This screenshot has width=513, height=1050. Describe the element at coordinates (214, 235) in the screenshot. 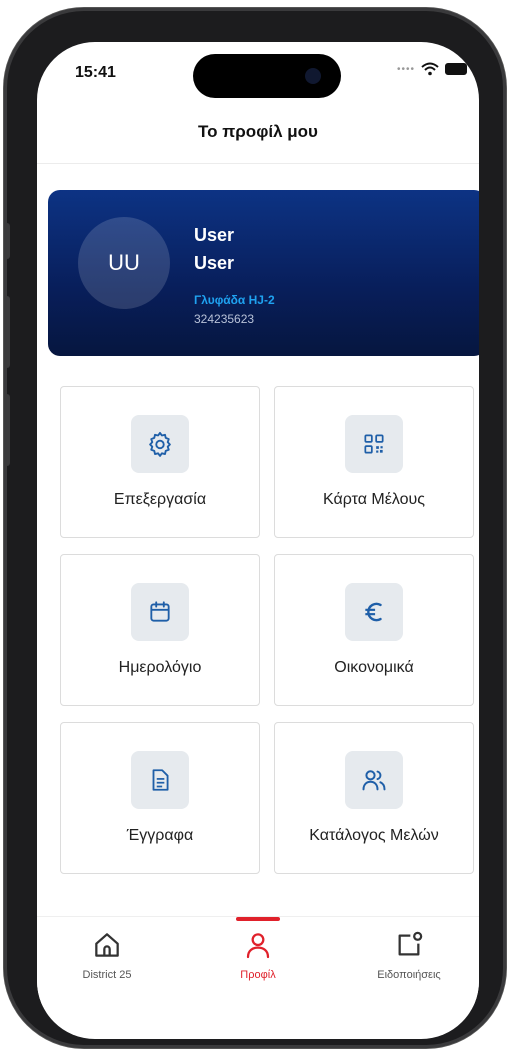

I see `profile-first-name: User` at that location.